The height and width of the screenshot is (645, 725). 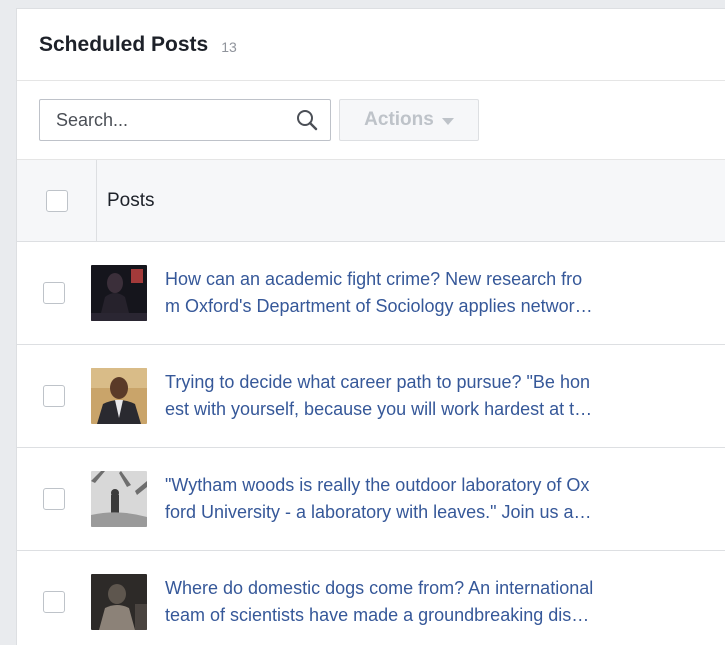 What do you see at coordinates (371, 45) in the screenshot?
I see `panel-header: Scheduled Posts 13` at bounding box center [371, 45].